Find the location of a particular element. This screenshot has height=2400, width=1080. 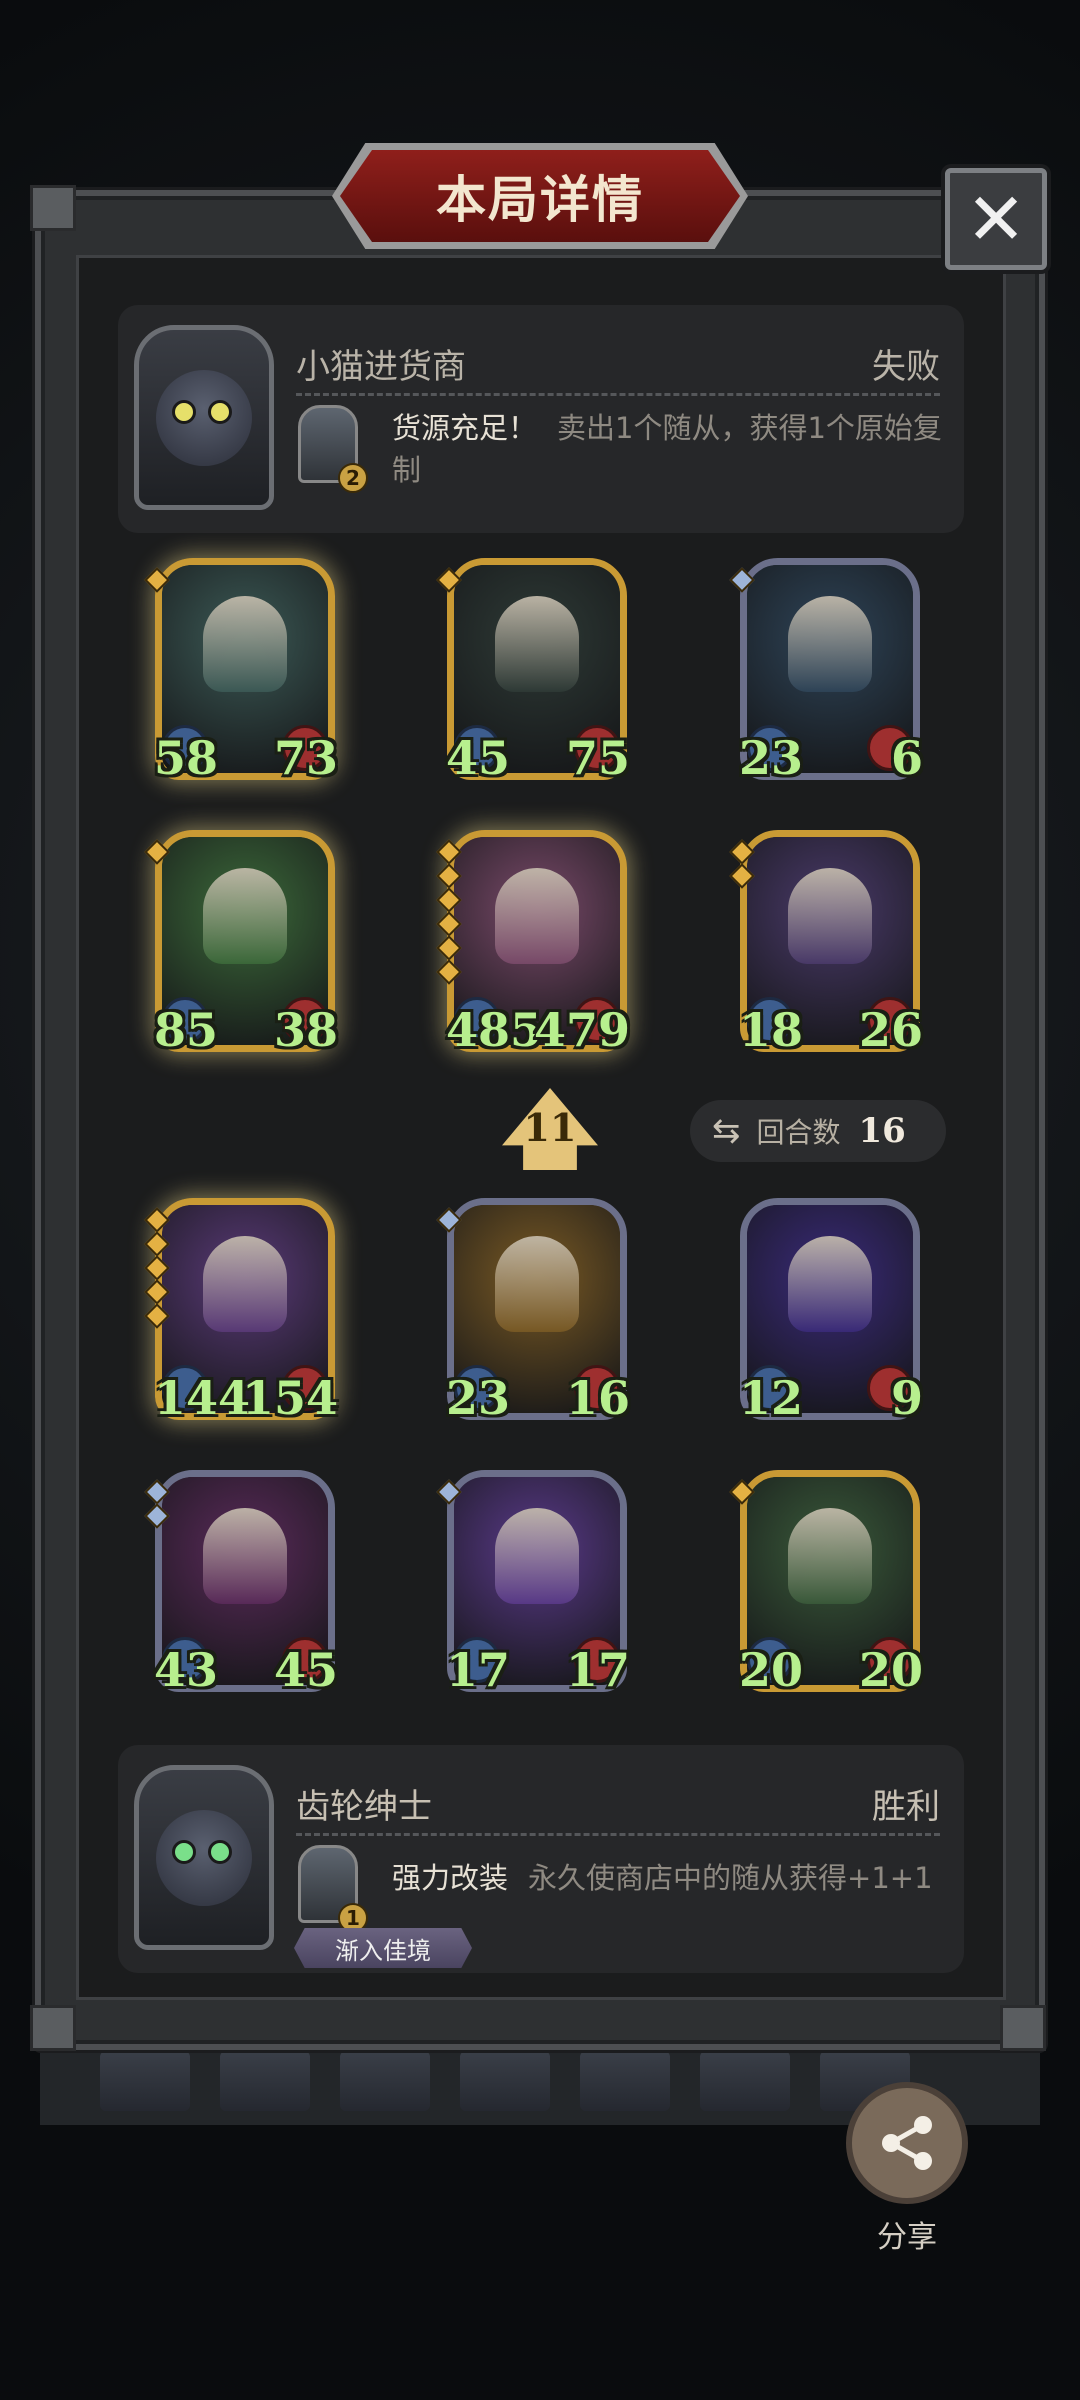

minion-card: 23 6 is located at coordinates (826, 671).